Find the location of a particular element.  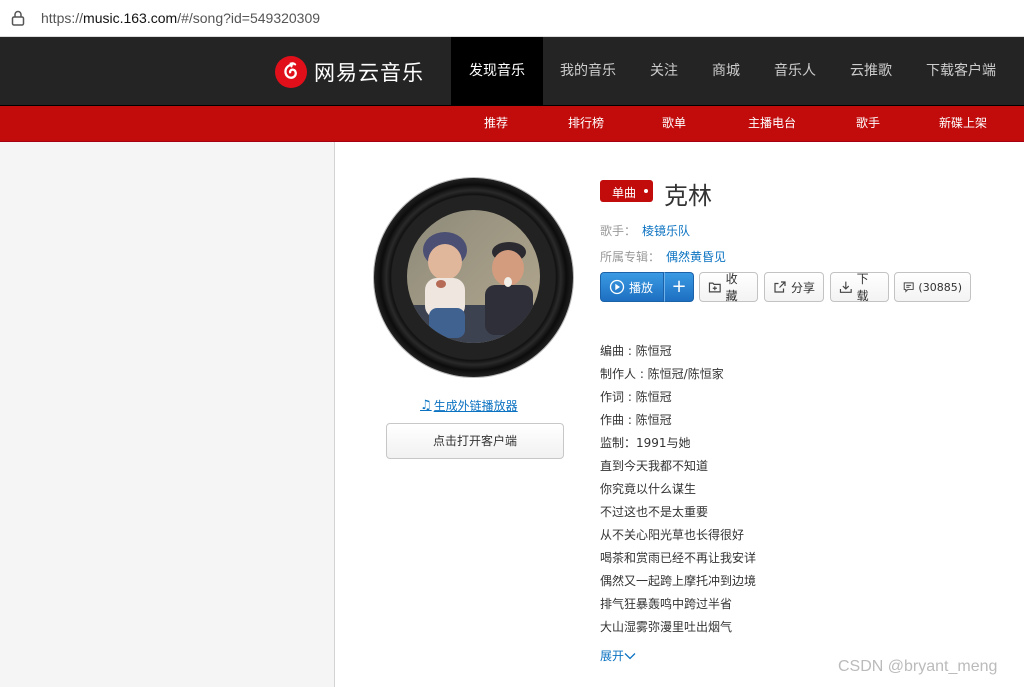

album-row: 所属专辑： 偶然黄昏见 is located at coordinates (663, 256).